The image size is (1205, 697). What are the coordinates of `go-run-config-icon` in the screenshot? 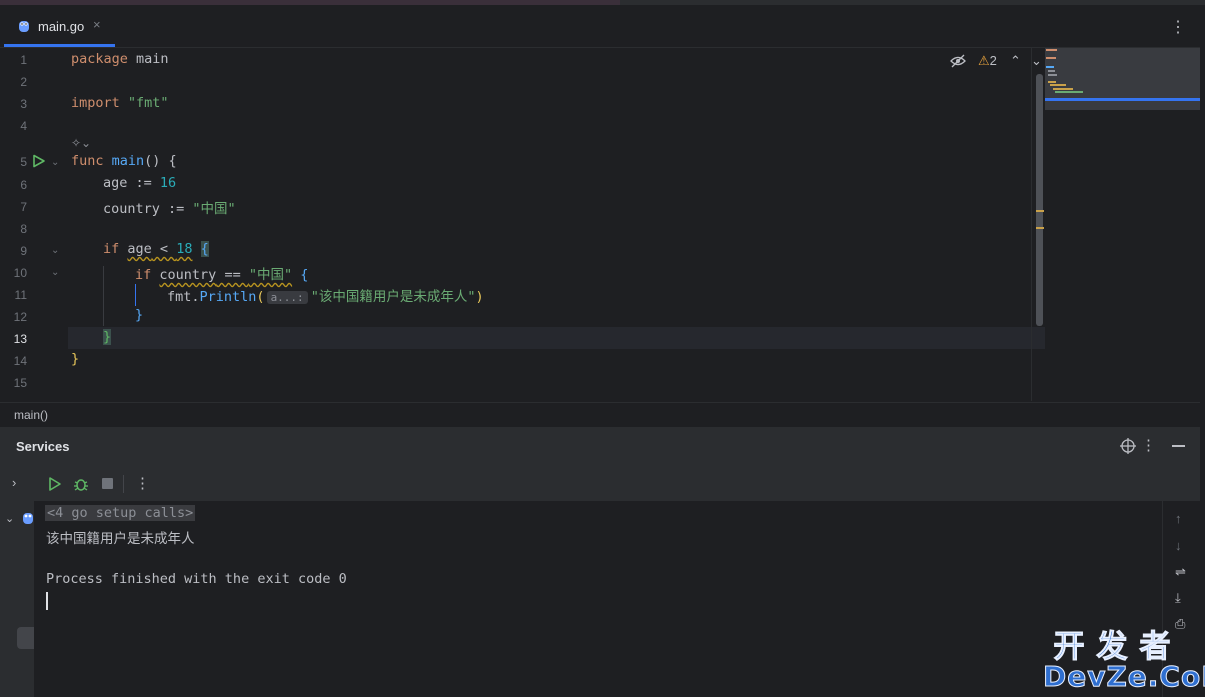 It's located at (28, 518).